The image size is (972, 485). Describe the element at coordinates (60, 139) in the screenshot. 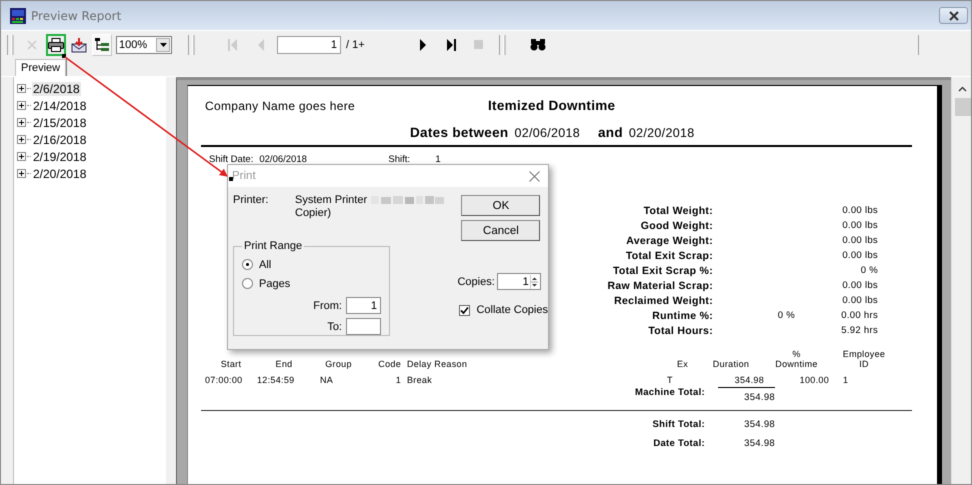

I see `tree-item: 2/16/2018` at that location.